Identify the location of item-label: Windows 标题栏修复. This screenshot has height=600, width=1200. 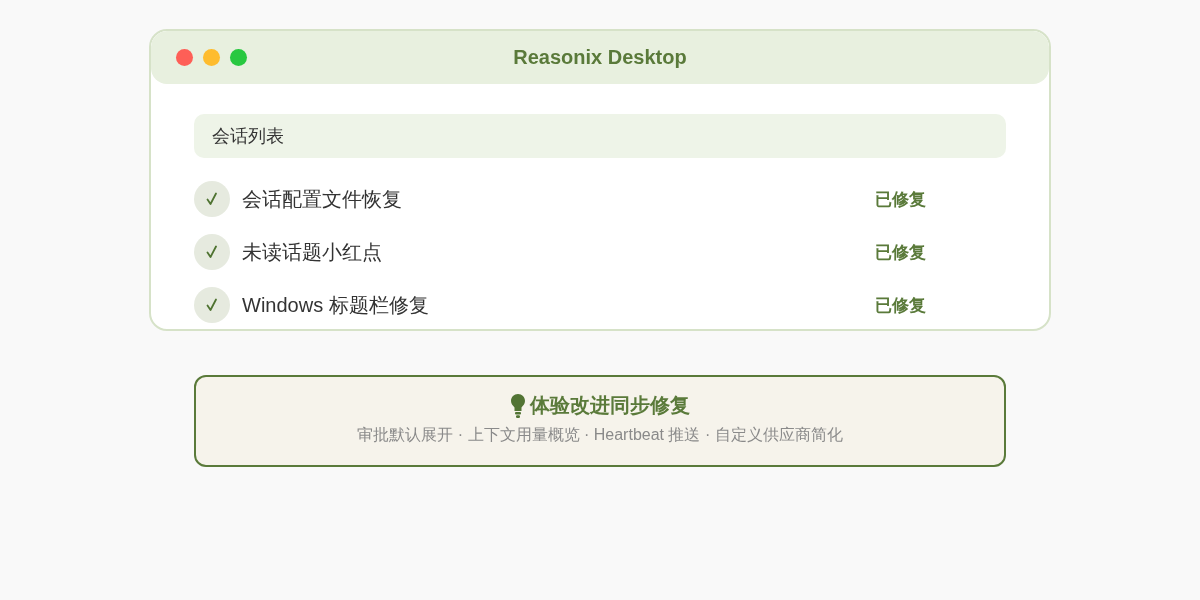
(336, 305).